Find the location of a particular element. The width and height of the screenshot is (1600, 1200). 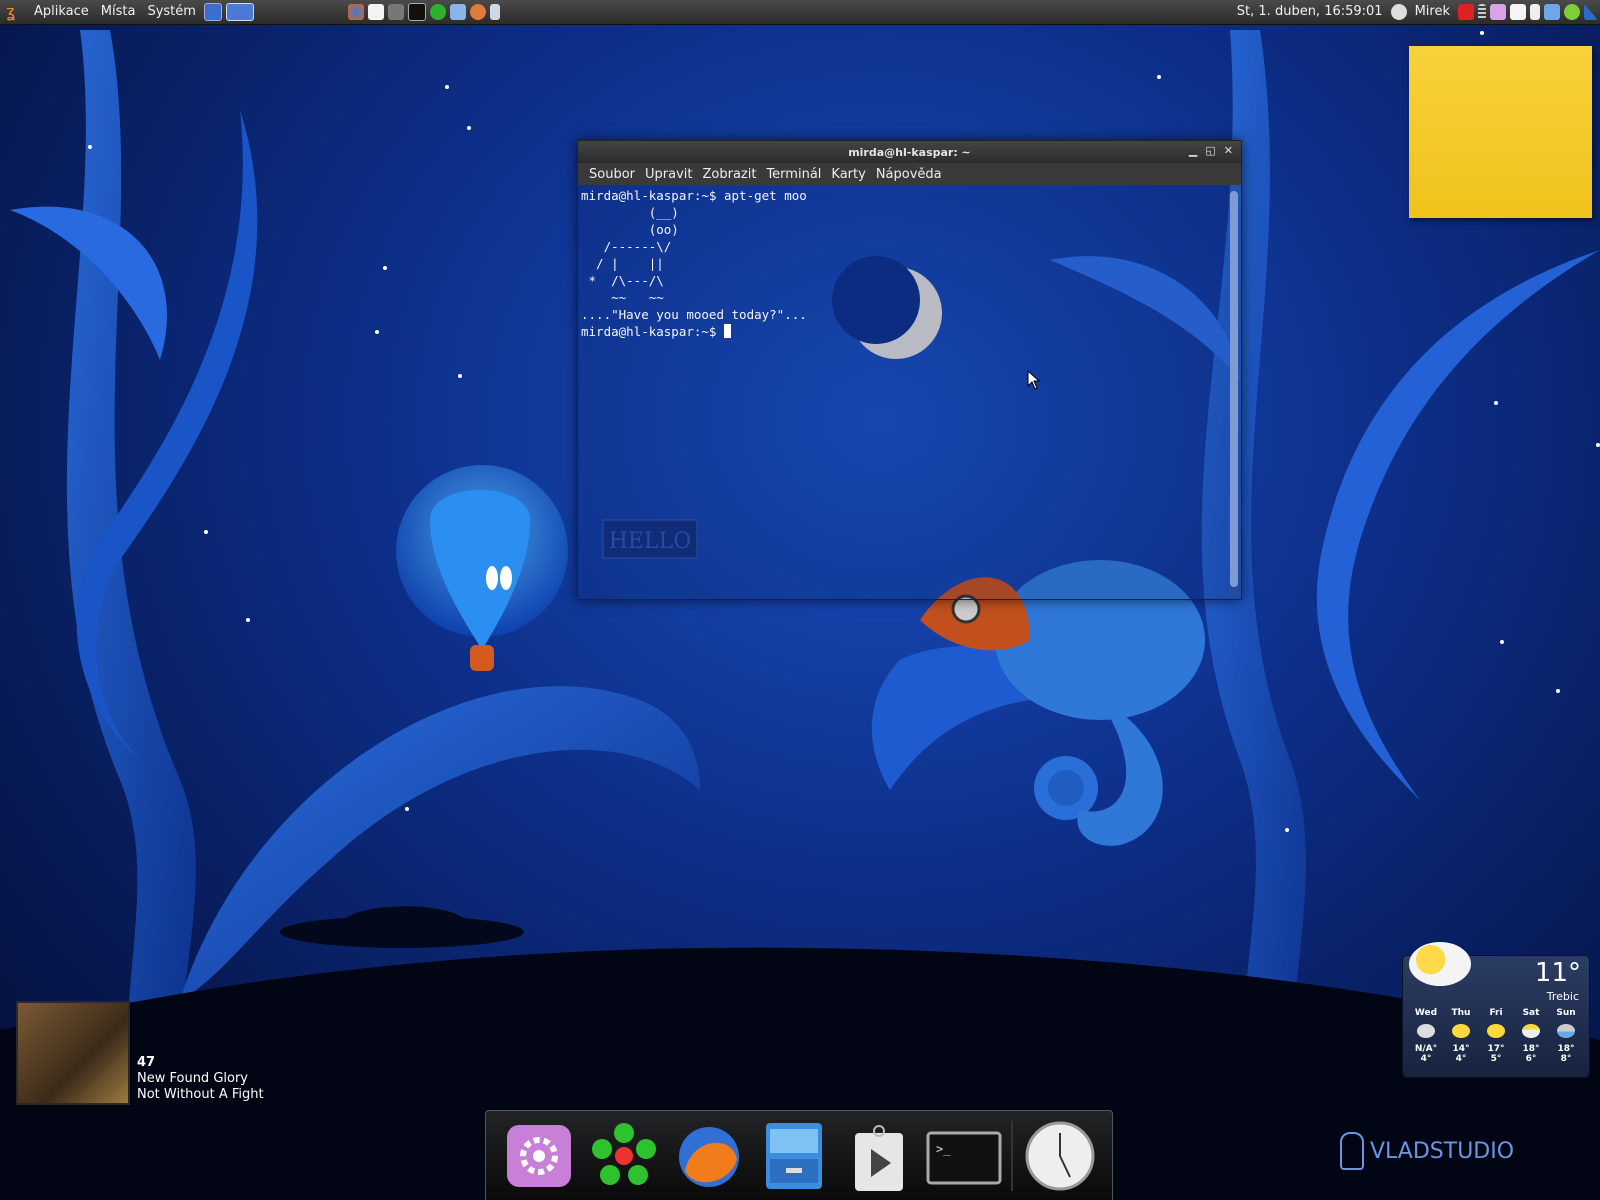

forecast-day: Wed N/A° 4° is located at coordinates (1426, 1036).